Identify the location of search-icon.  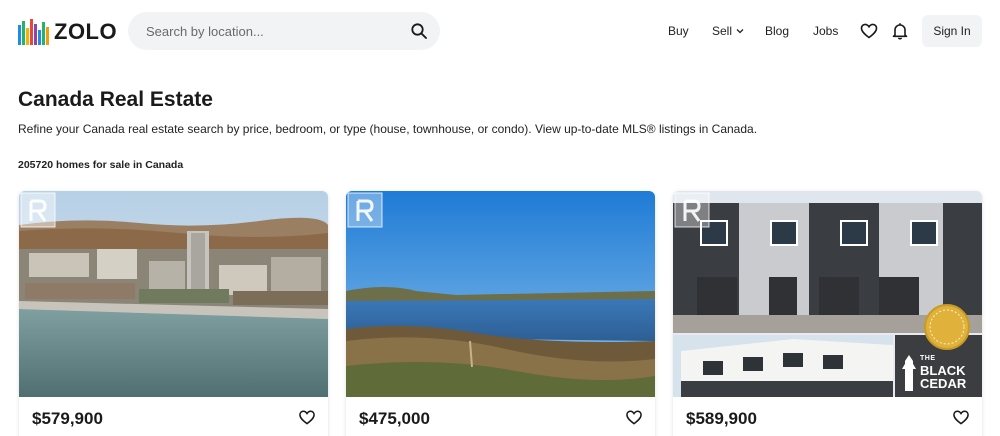
(419, 31).